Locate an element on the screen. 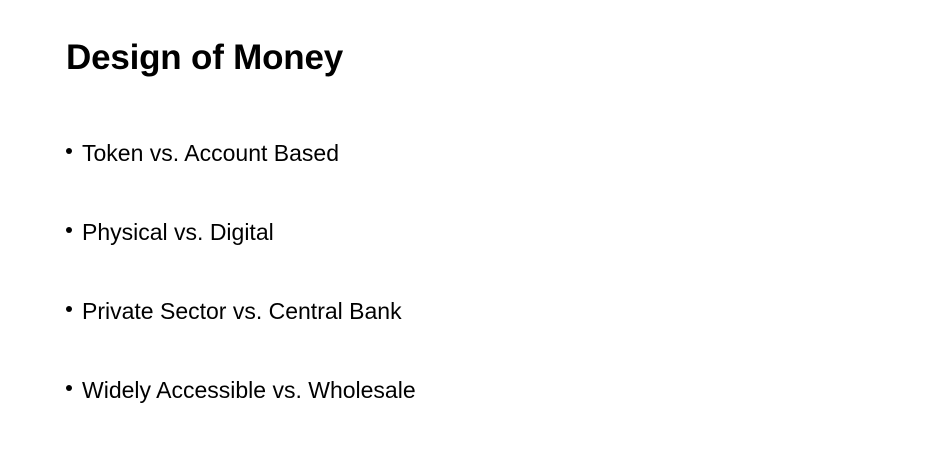 The height and width of the screenshot is (471, 927). bullet-item: Private Sector vs. Central Bank is located at coordinates (234, 310).